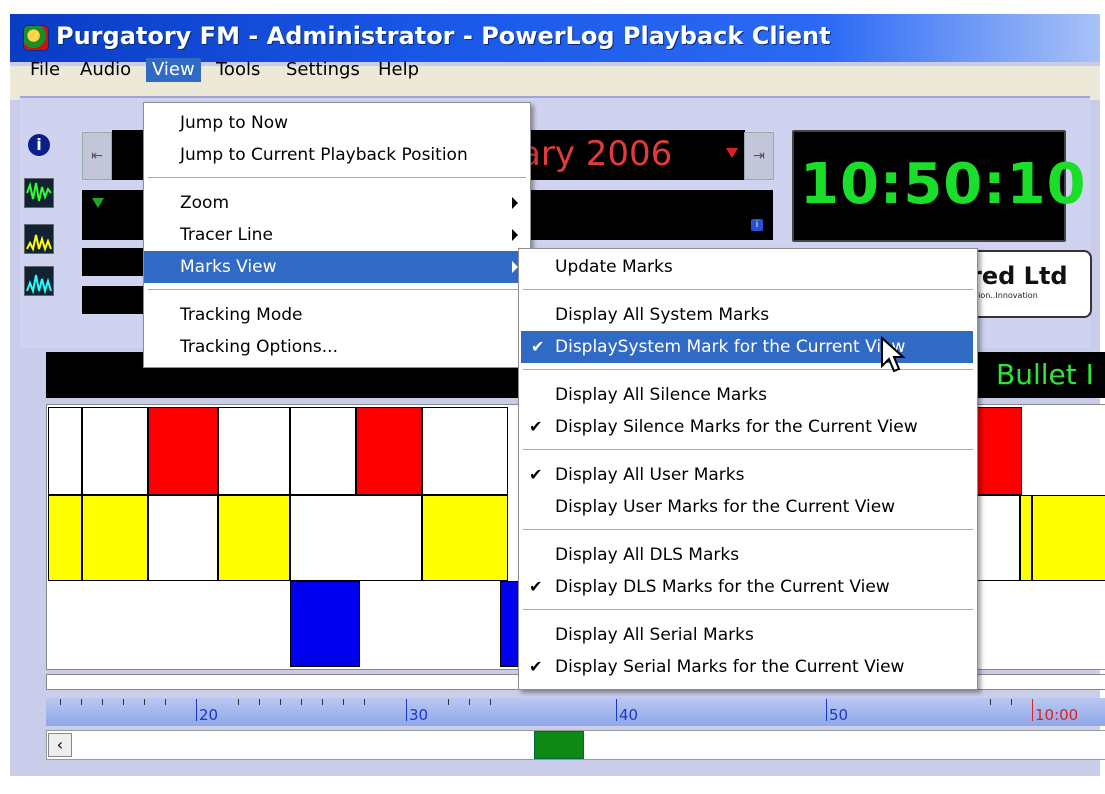 The image size is (1105, 794). I want to click on info-display, so click(639, 215).